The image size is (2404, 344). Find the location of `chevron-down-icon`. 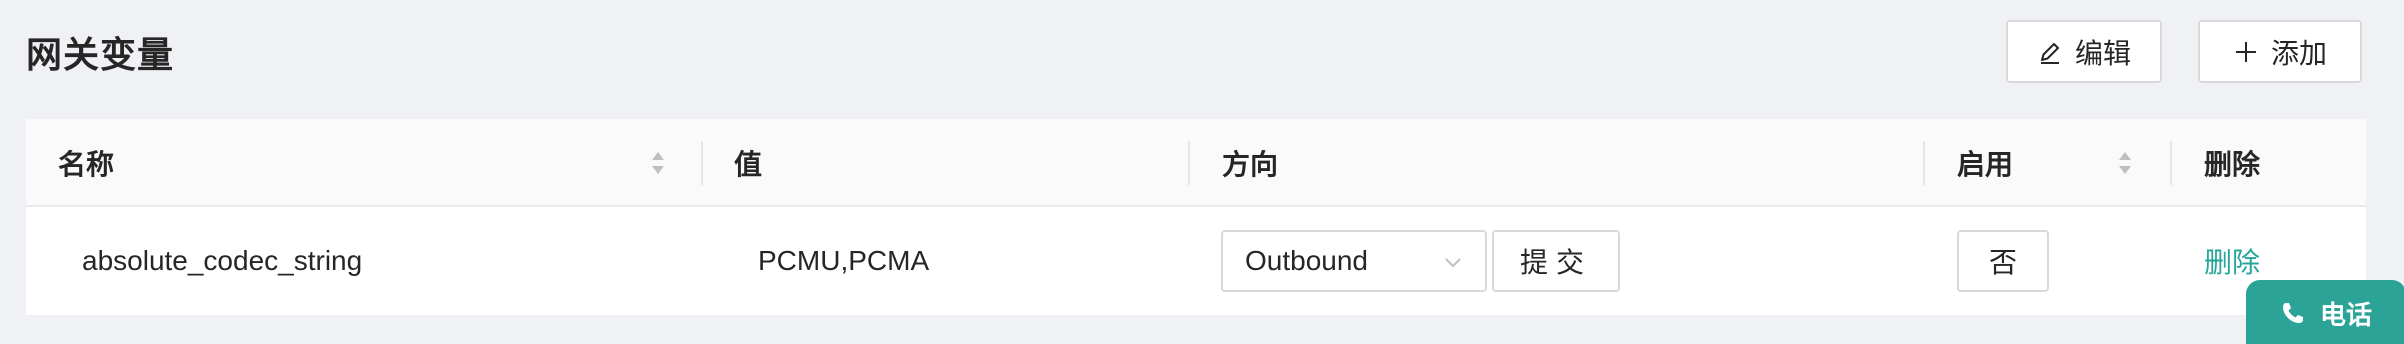

chevron-down-icon is located at coordinates (1453, 263).